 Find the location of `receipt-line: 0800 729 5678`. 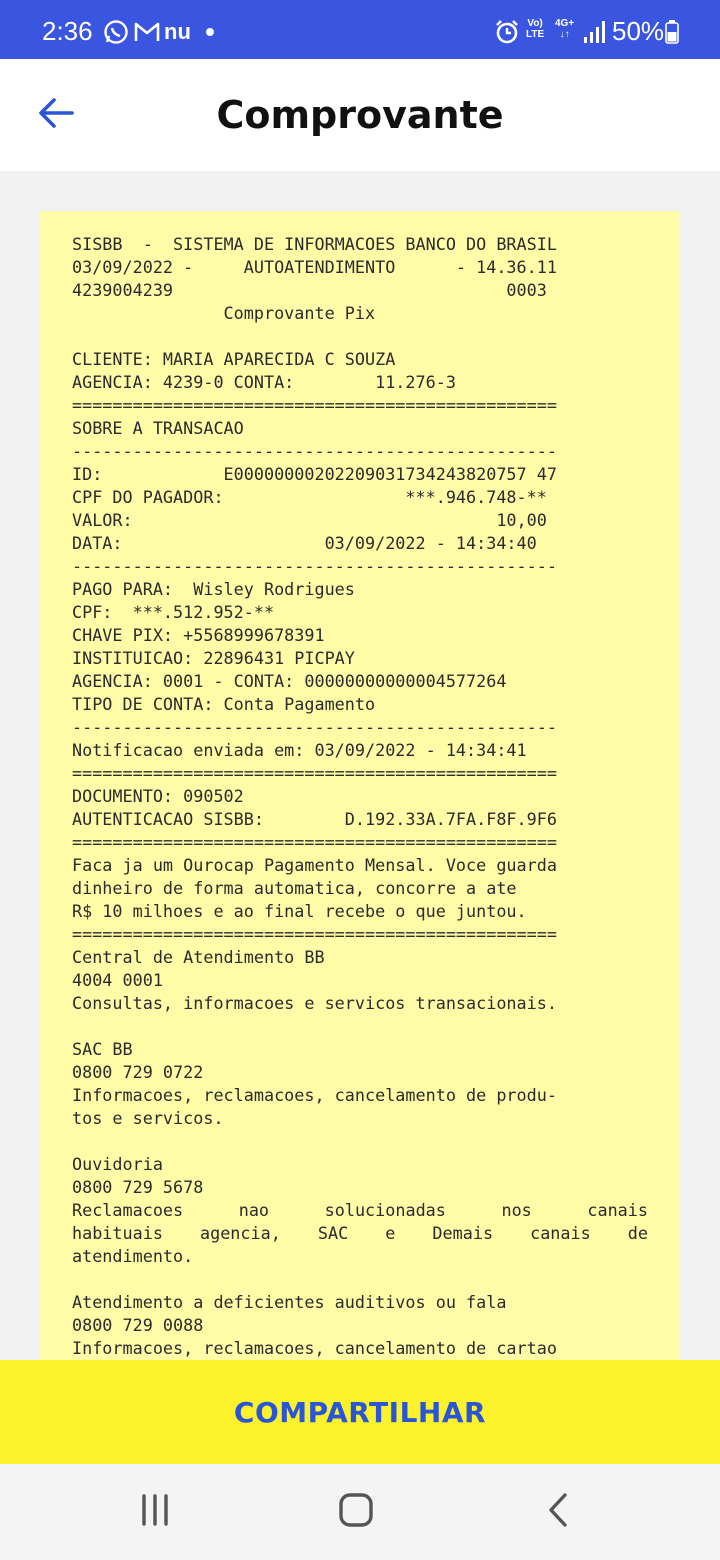

receipt-line: 0800 729 5678 is located at coordinates (138, 1187).